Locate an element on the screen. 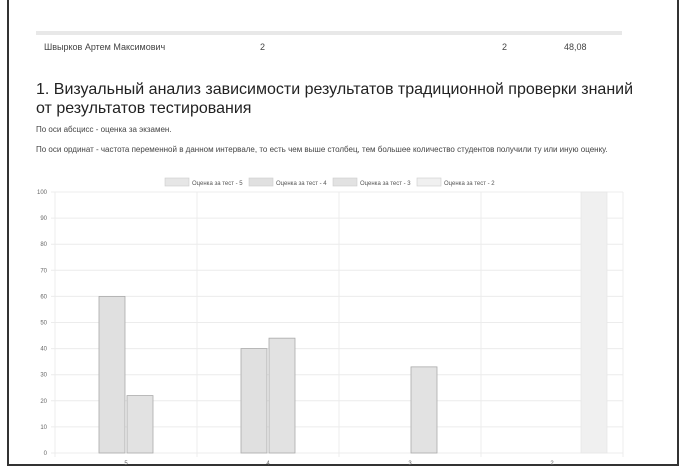  legend-label: Оценка за тест - 3 is located at coordinates (385, 184).